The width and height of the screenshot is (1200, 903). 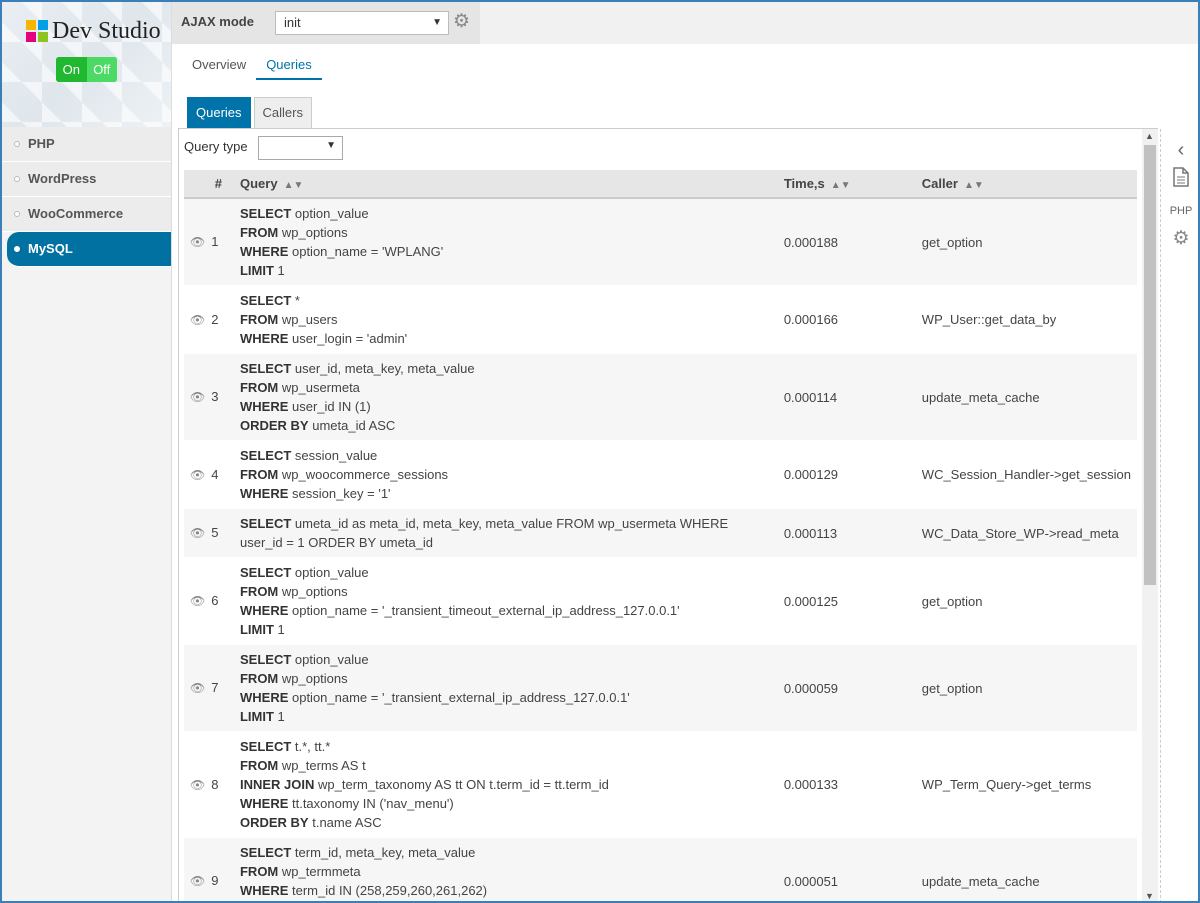 What do you see at coordinates (383, 852) in the screenshot?
I see `sql-text: term_id, meta_key, meta_value` at bounding box center [383, 852].